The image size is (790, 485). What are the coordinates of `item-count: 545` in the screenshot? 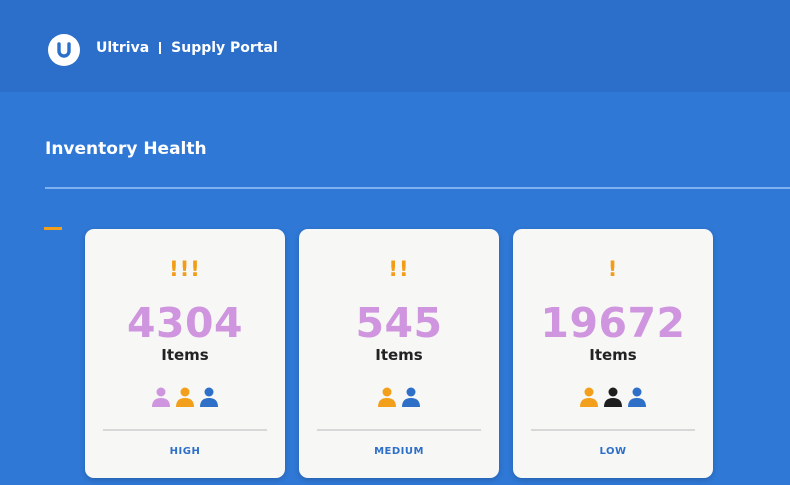 It's located at (399, 323).